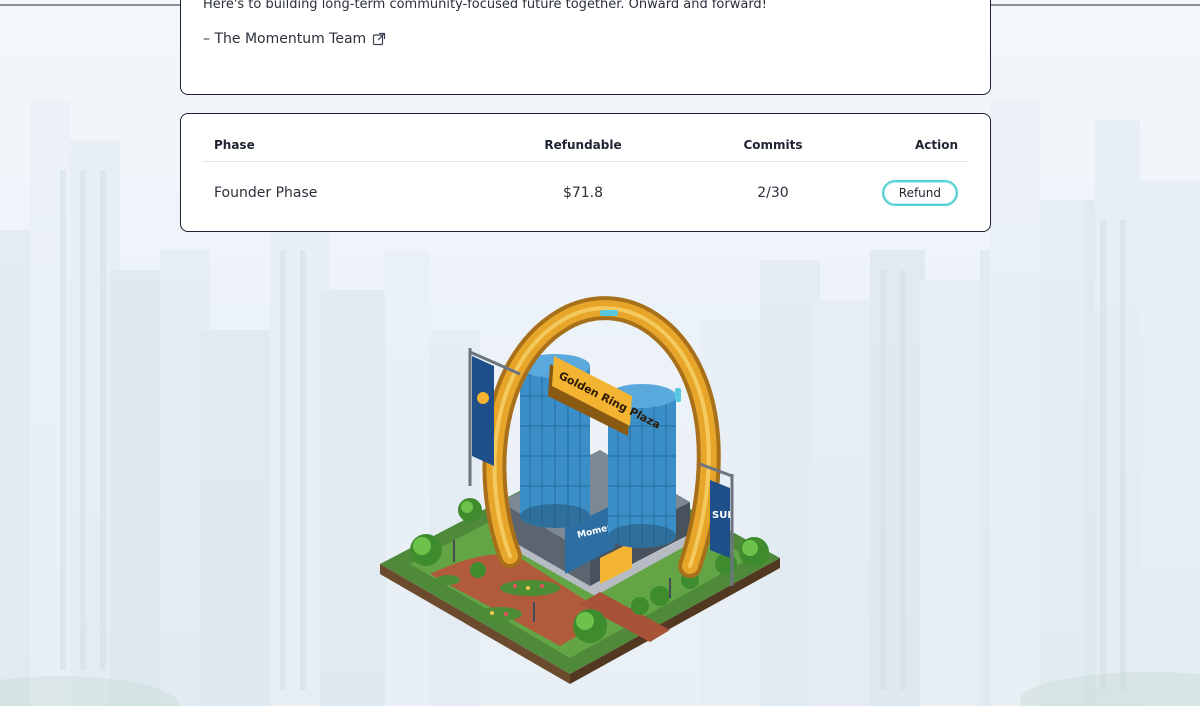 Image resolution: width=1200 pixels, height=706 pixels. I want to click on table-header-row: Phase Refundable Commits Action, so click(585, 145).